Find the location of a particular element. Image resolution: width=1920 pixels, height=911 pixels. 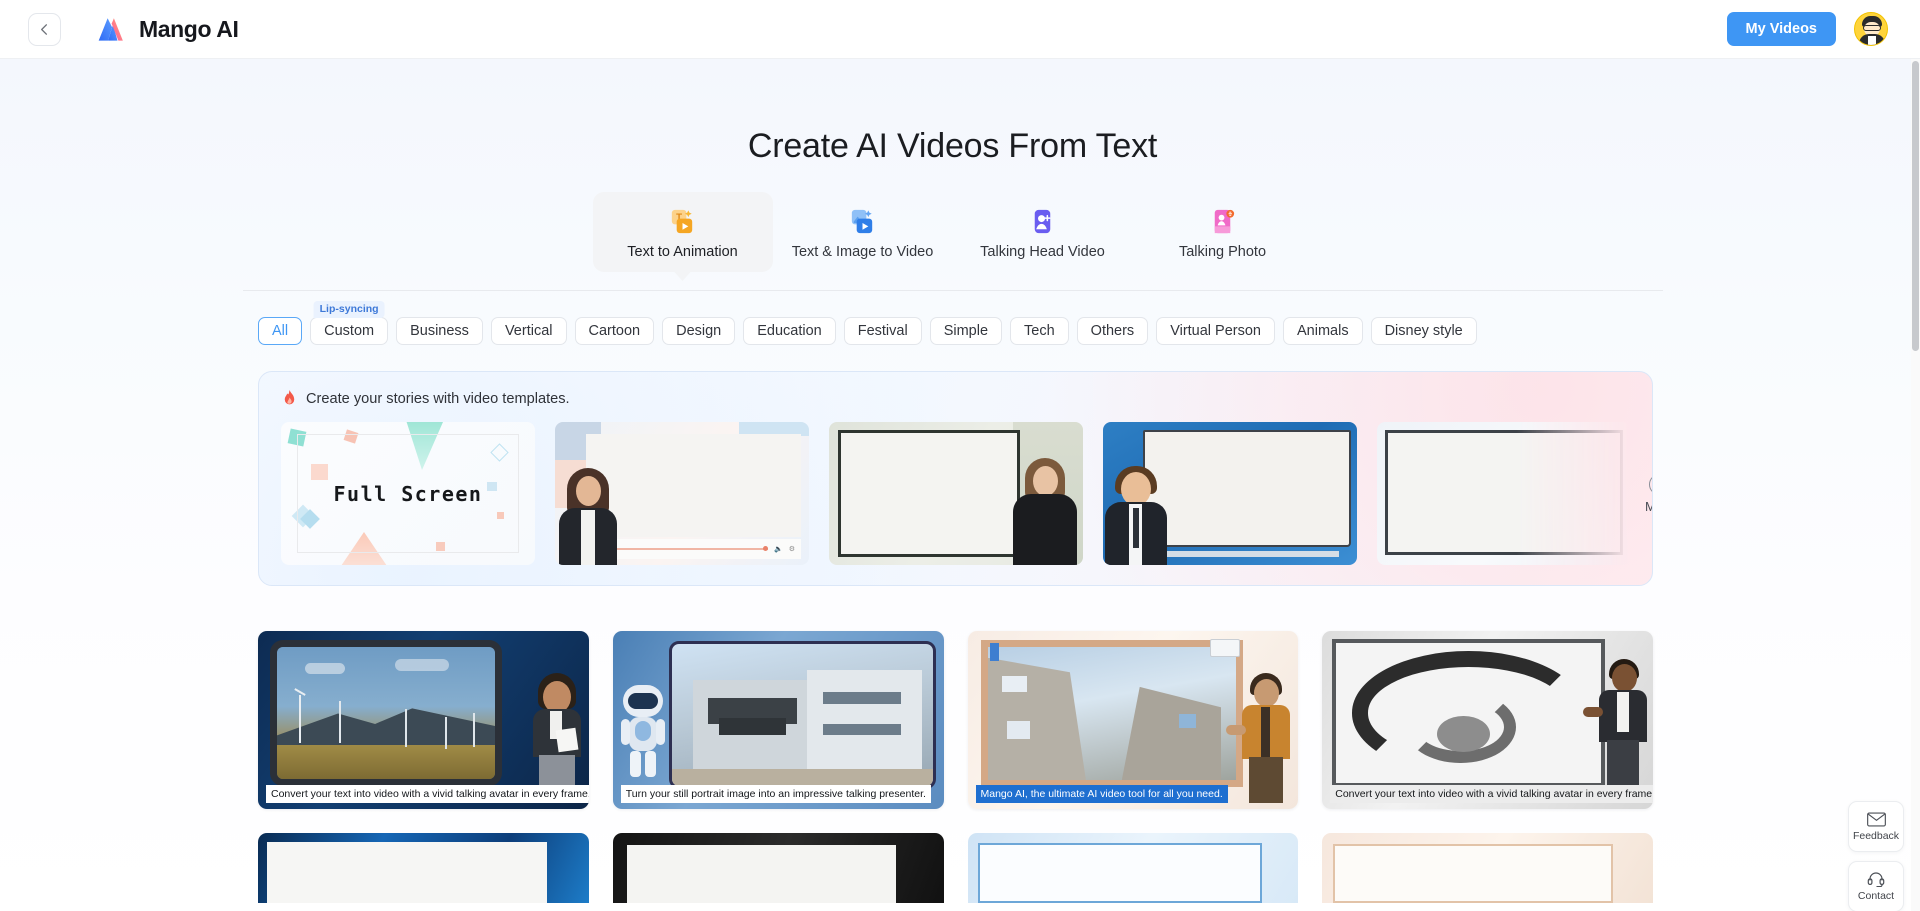

brand-name: Mango AI is located at coordinates (189, 28).